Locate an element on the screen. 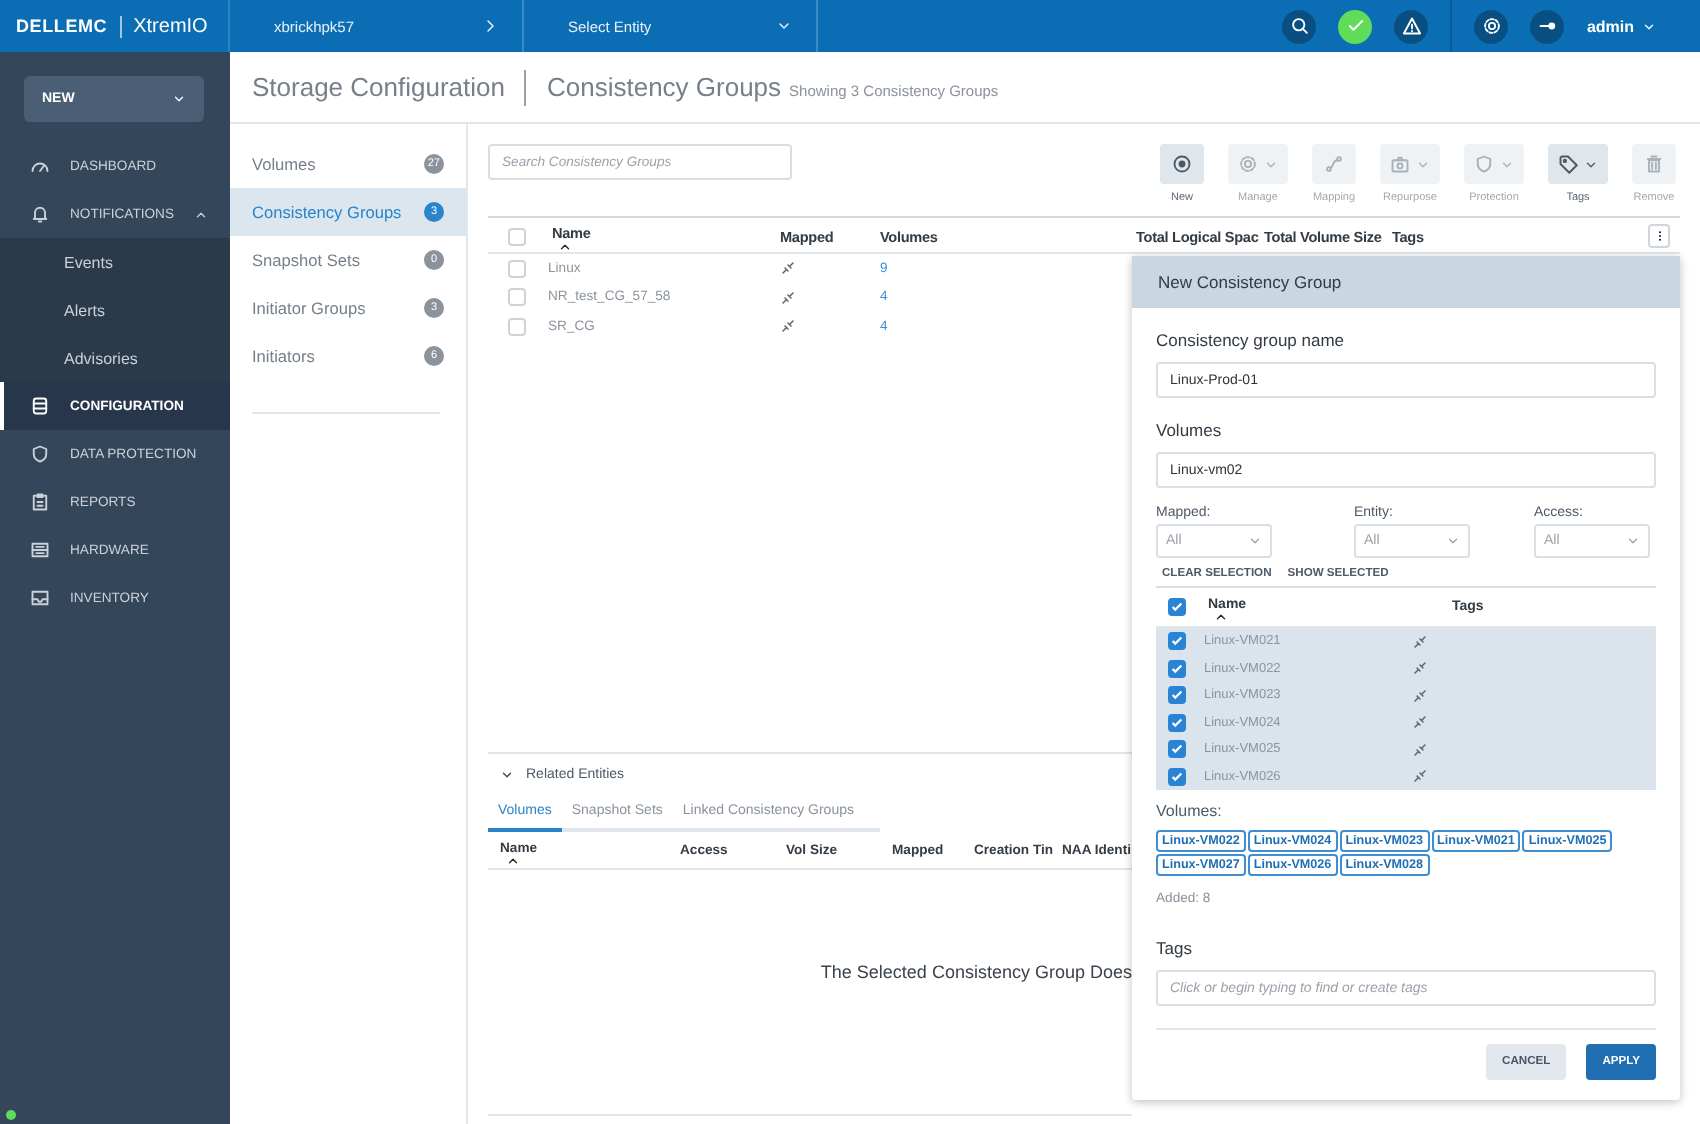 The width and height of the screenshot is (1700, 1124). connector-icon is located at coordinates (1334, 164).